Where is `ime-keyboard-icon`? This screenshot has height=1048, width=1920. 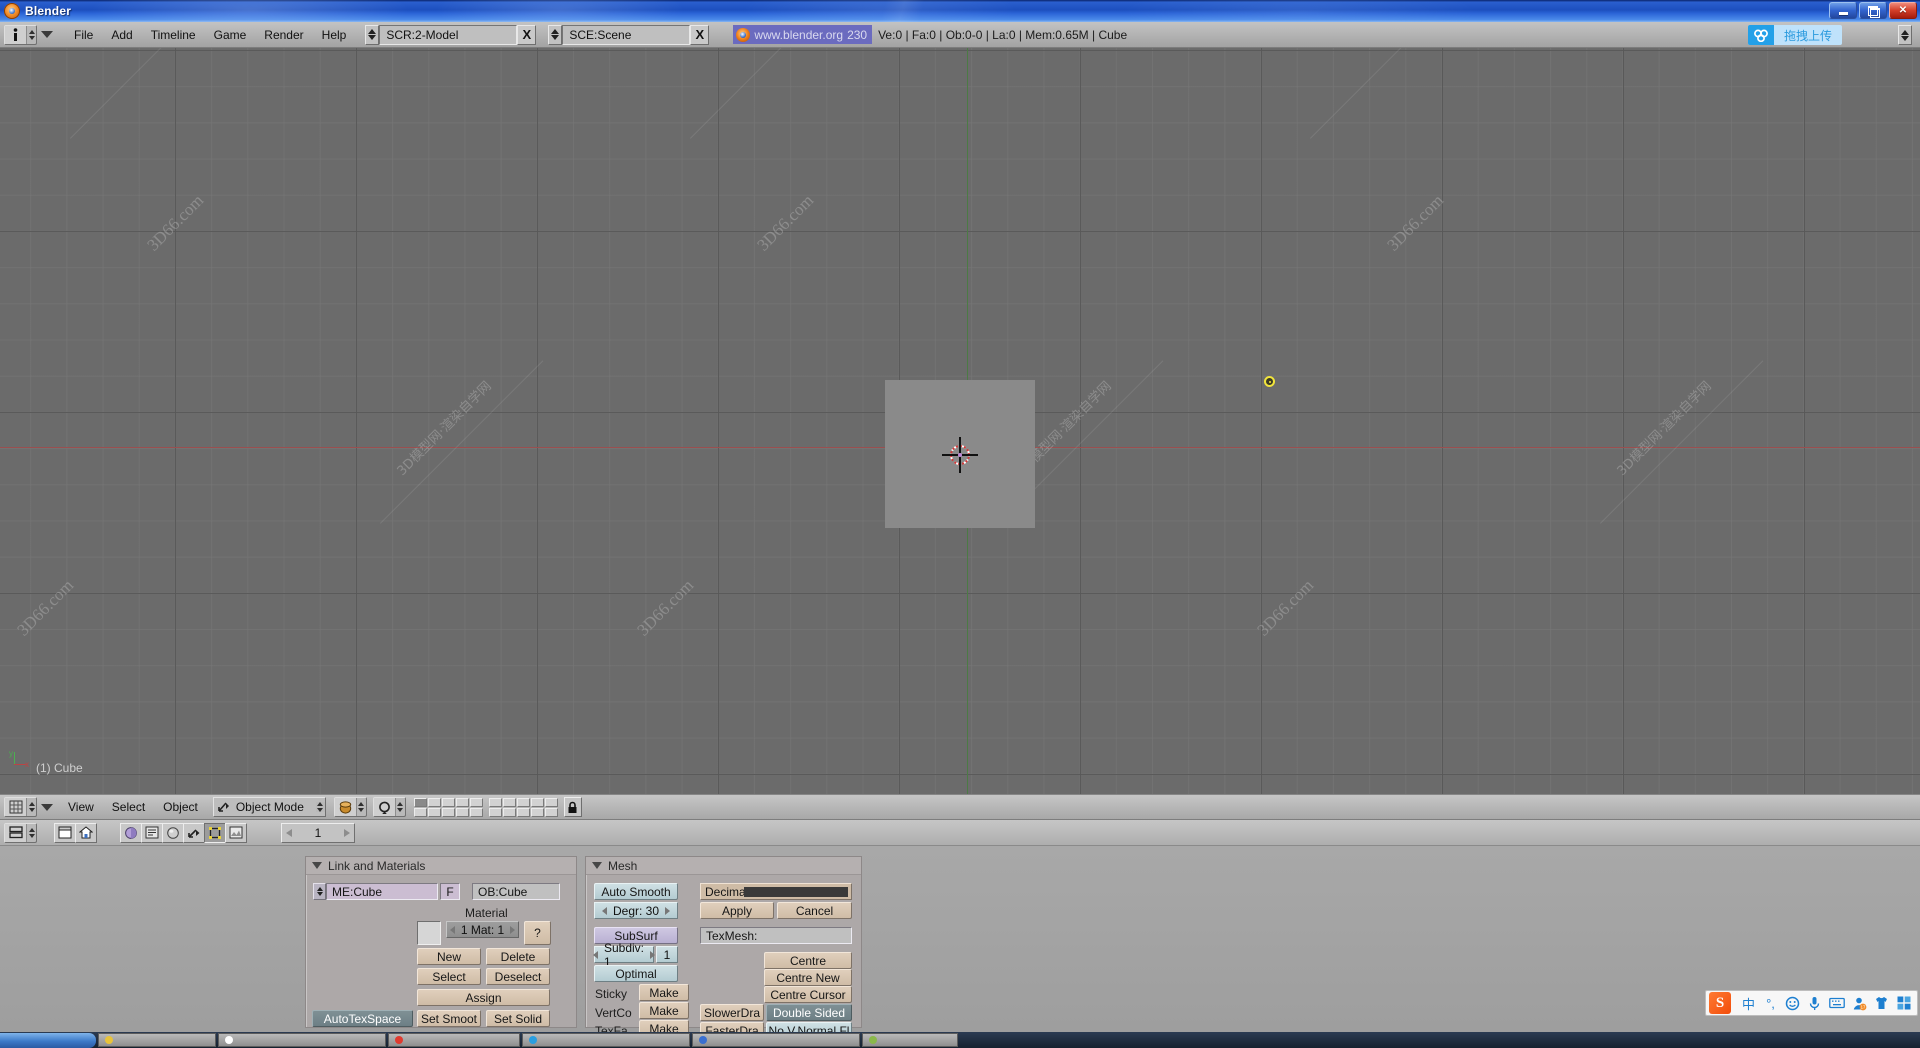
ime-keyboard-icon is located at coordinates (1837, 1003).